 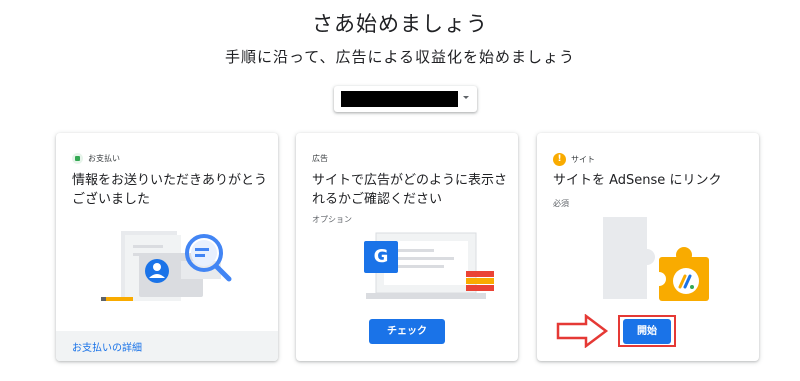 I want to click on payment-info-illustration, so click(x=166, y=266).